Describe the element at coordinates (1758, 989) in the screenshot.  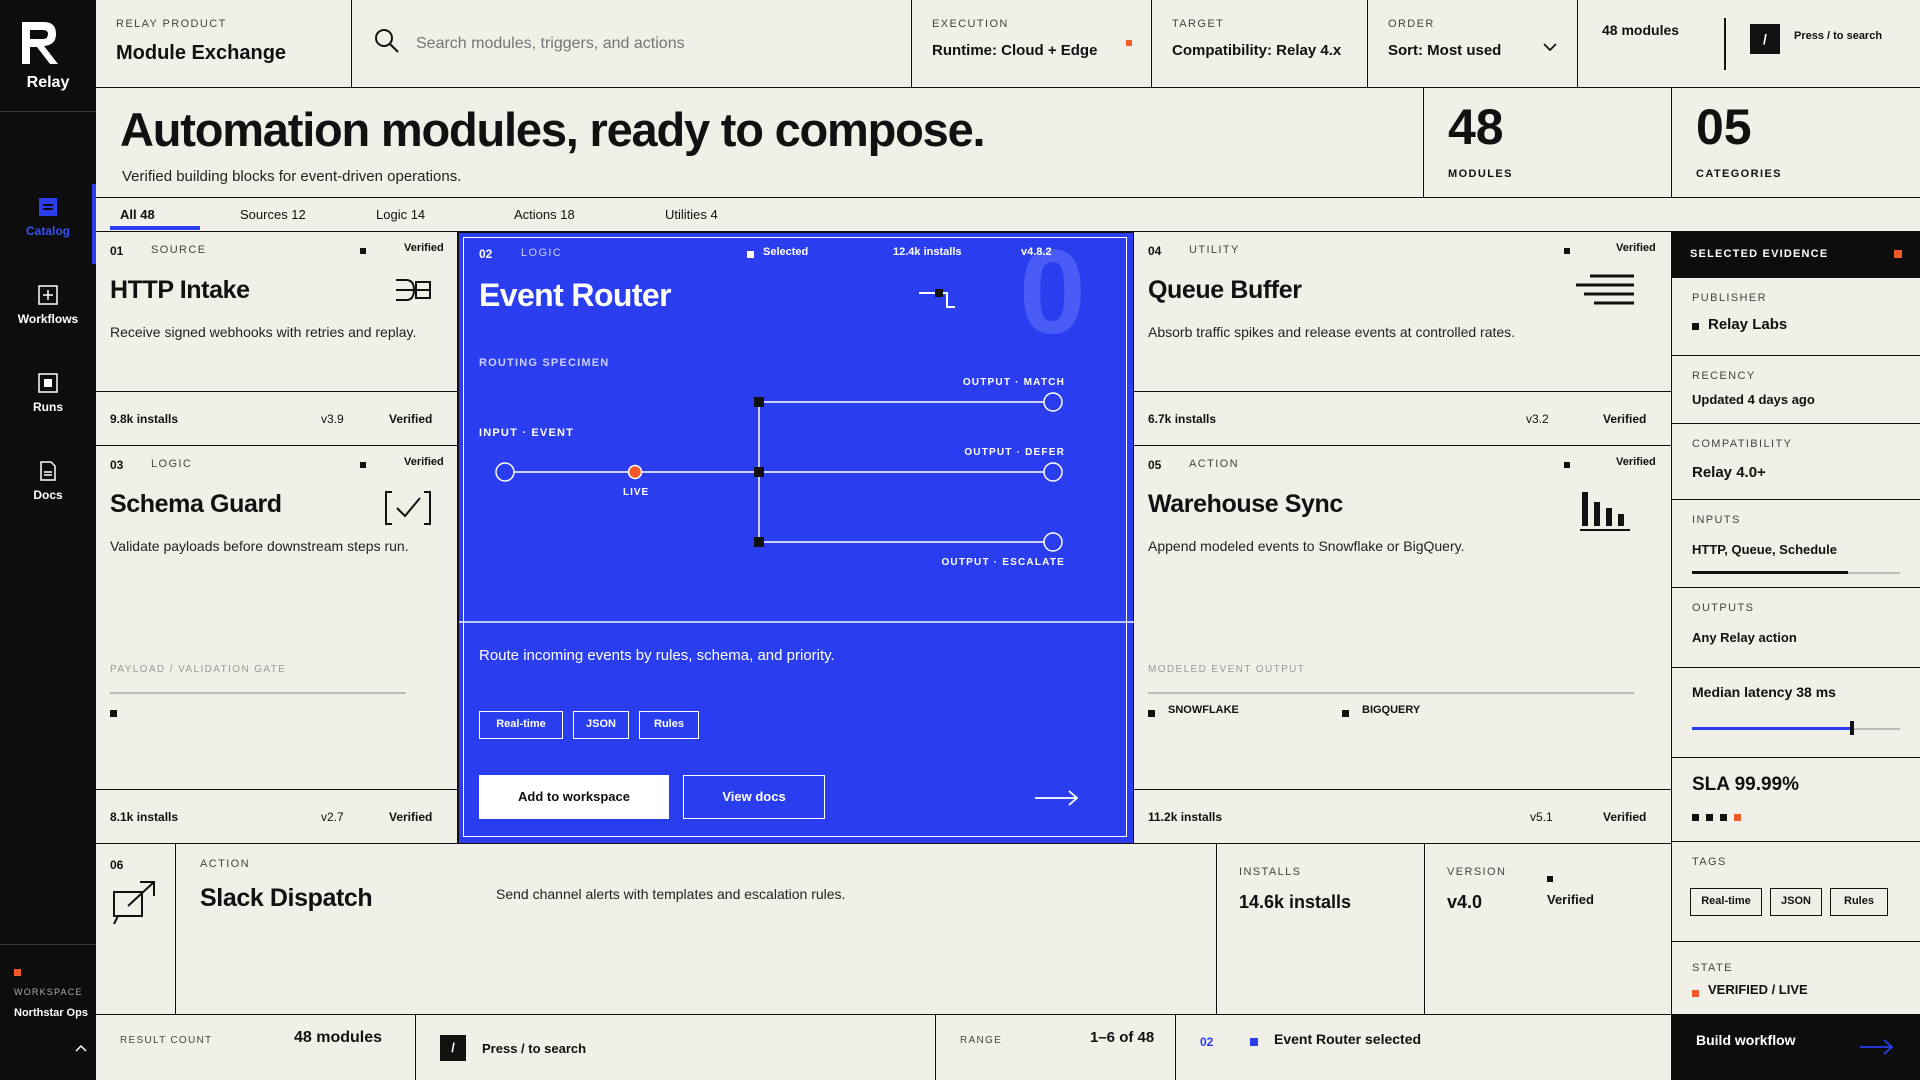
I see `state-value: VERIFIED / LIVE` at that location.